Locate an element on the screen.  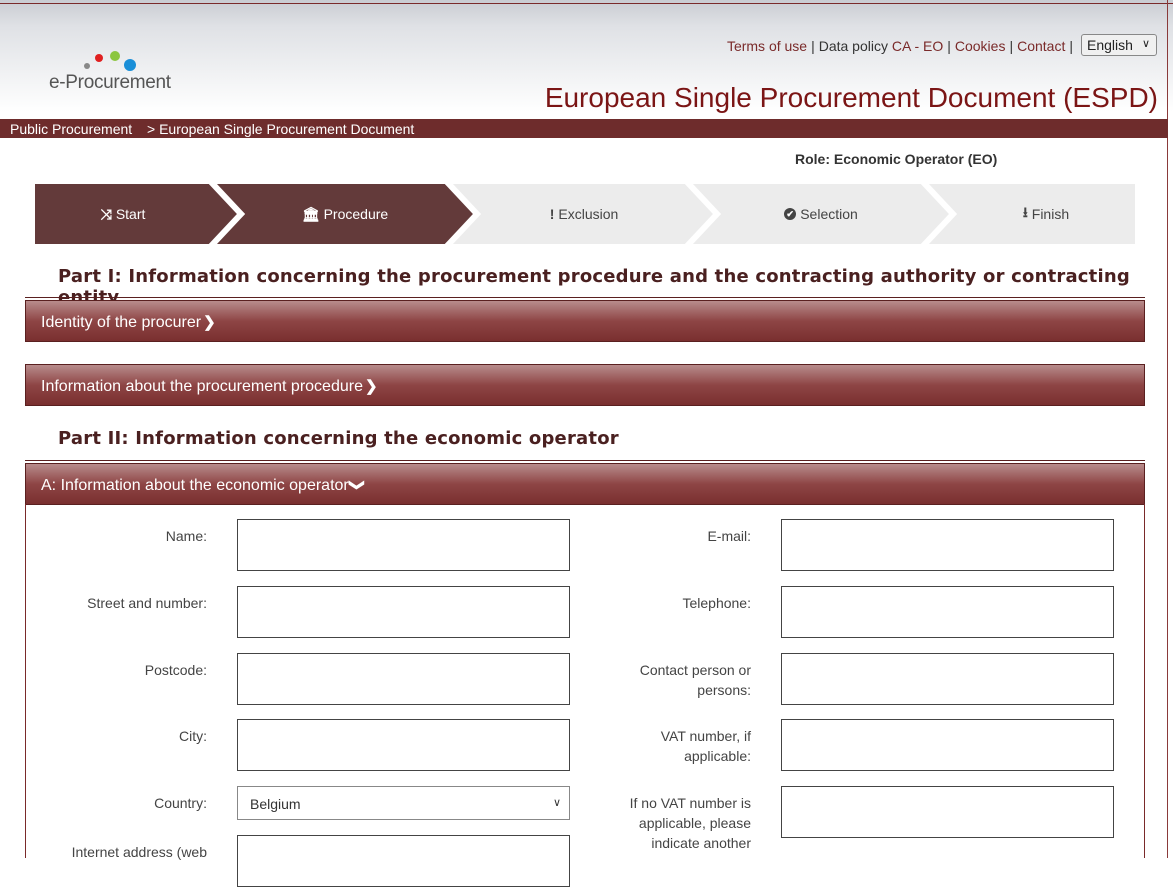
terms-of-use-link: Terms of use is located at coordinates (767, 46).